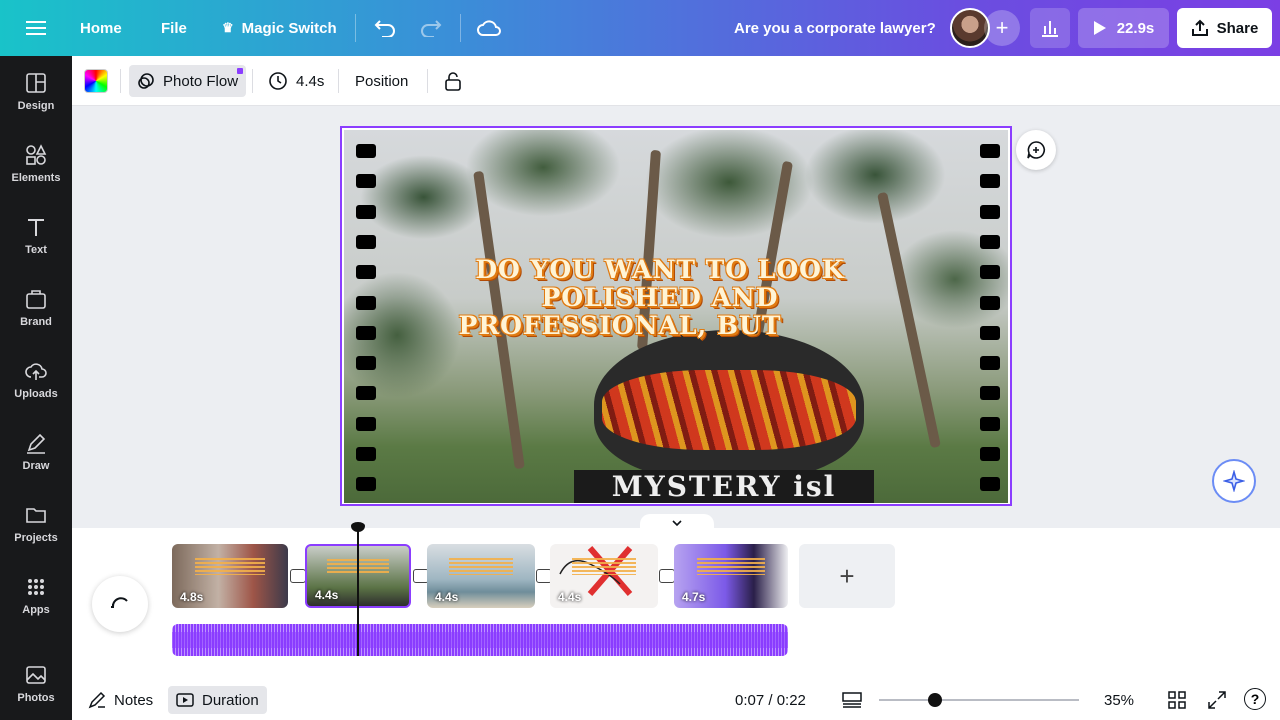  I want to click on sidebar-item-text: Text, so click(36, 236).